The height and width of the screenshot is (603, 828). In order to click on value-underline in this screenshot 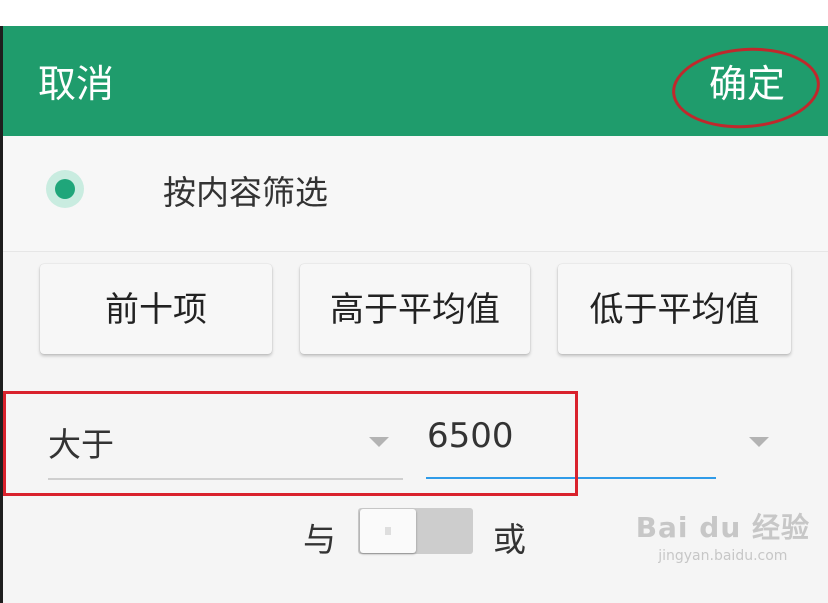, I will do `click(571, 478)`.